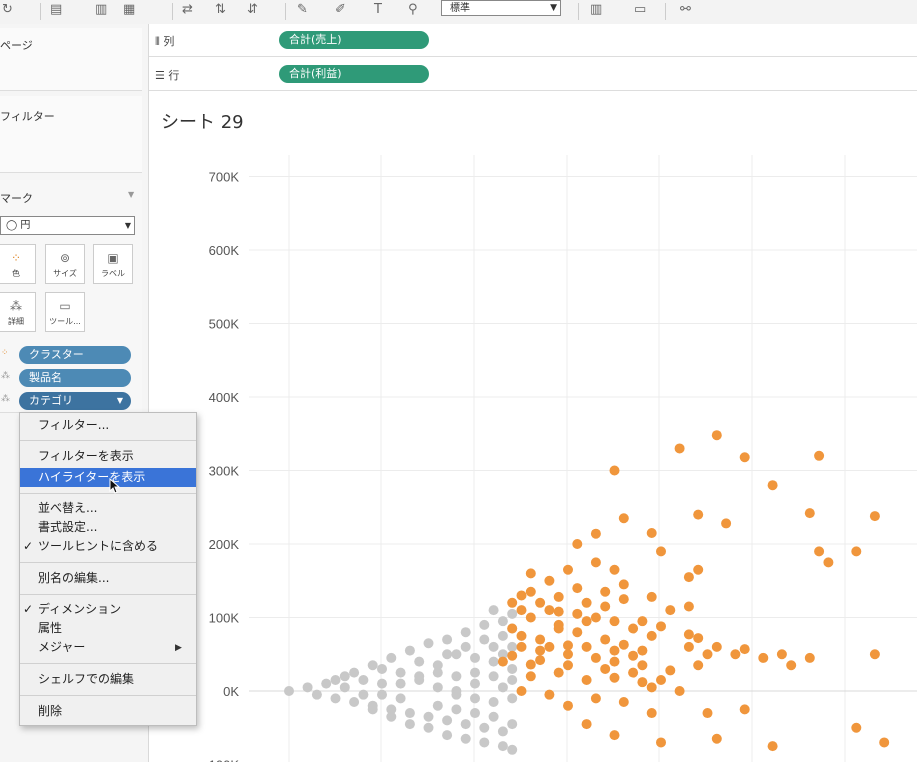  I want to click on category-pill: カテゴリ ▼, so click(75, 401).